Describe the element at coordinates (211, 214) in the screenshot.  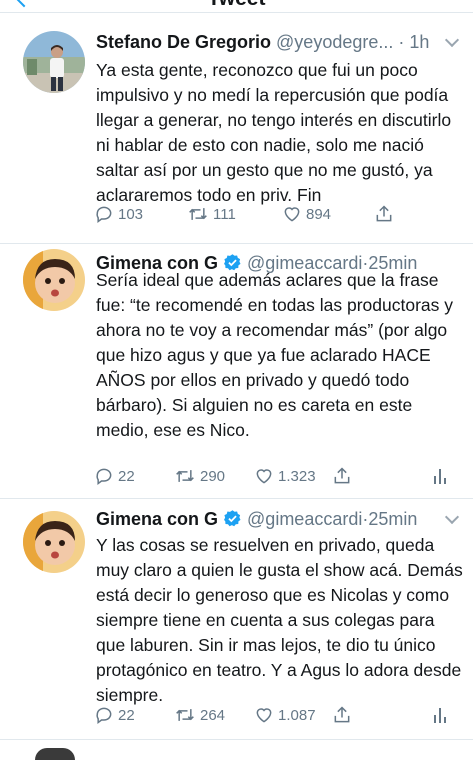
I see `retweet-button: 111` at that location.